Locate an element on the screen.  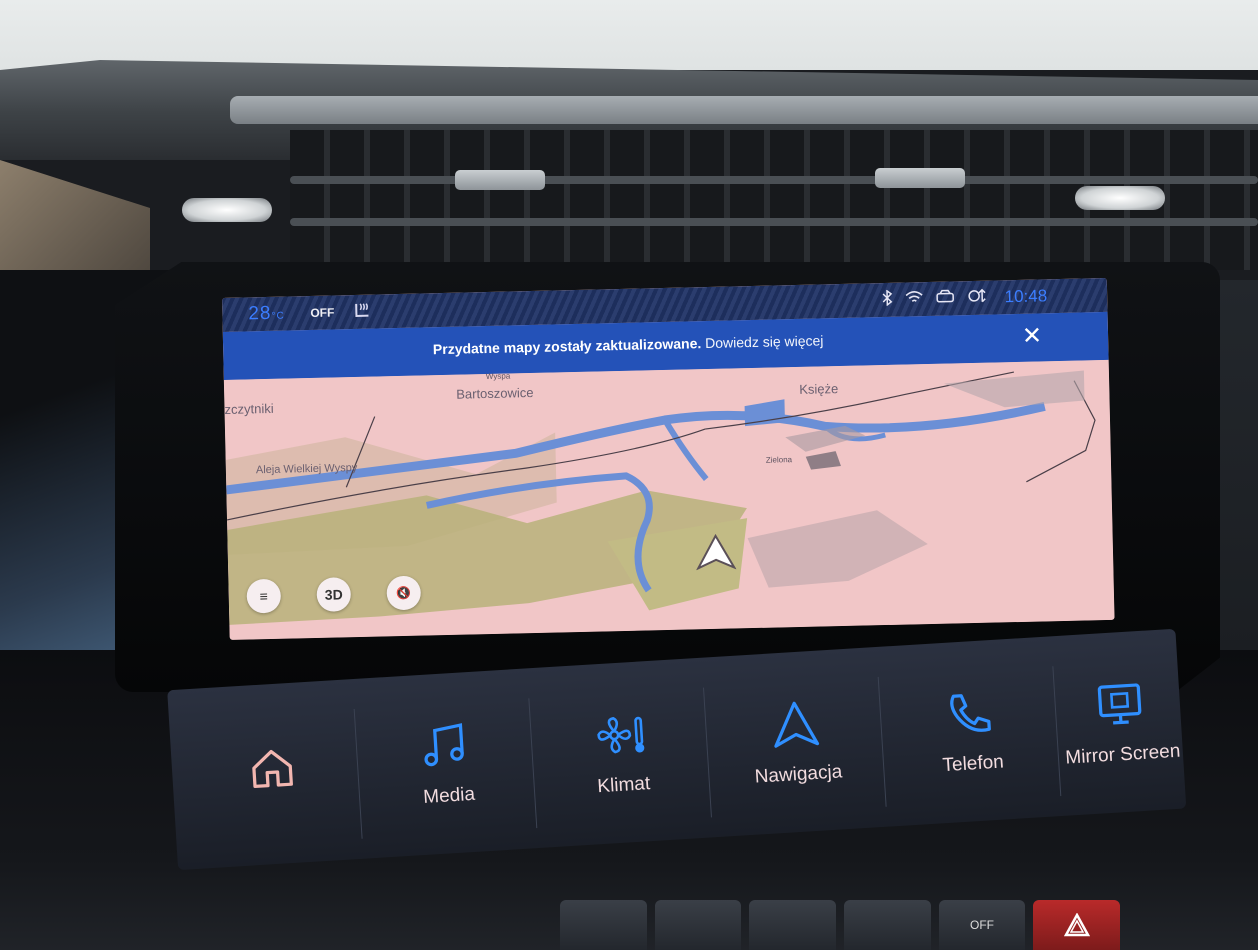
mirror-screen-label: Mirror Screen is located at coordinates (1122, 754).